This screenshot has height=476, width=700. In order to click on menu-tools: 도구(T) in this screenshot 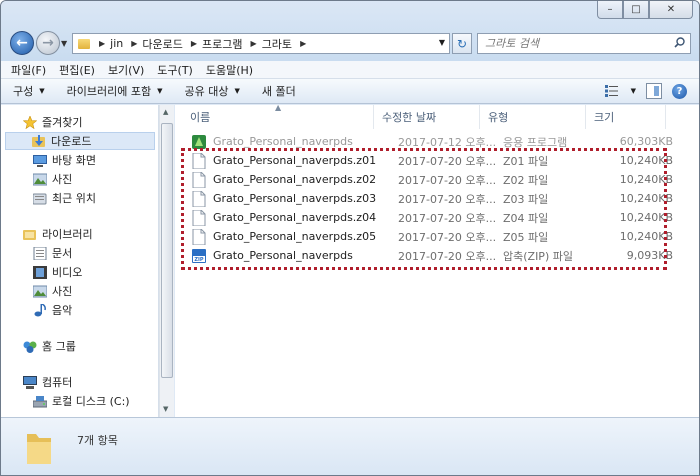, I will do `click(175, 70)`.